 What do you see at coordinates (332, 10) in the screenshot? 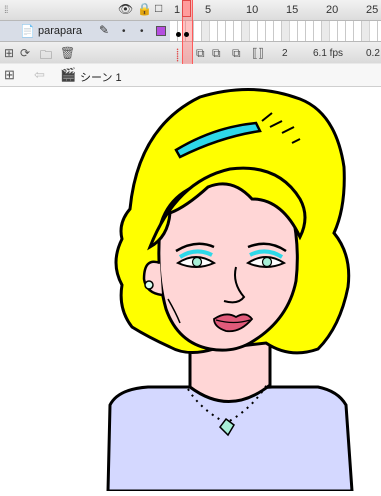
I see `frame-number: 20` at bounding box center [332, 10].